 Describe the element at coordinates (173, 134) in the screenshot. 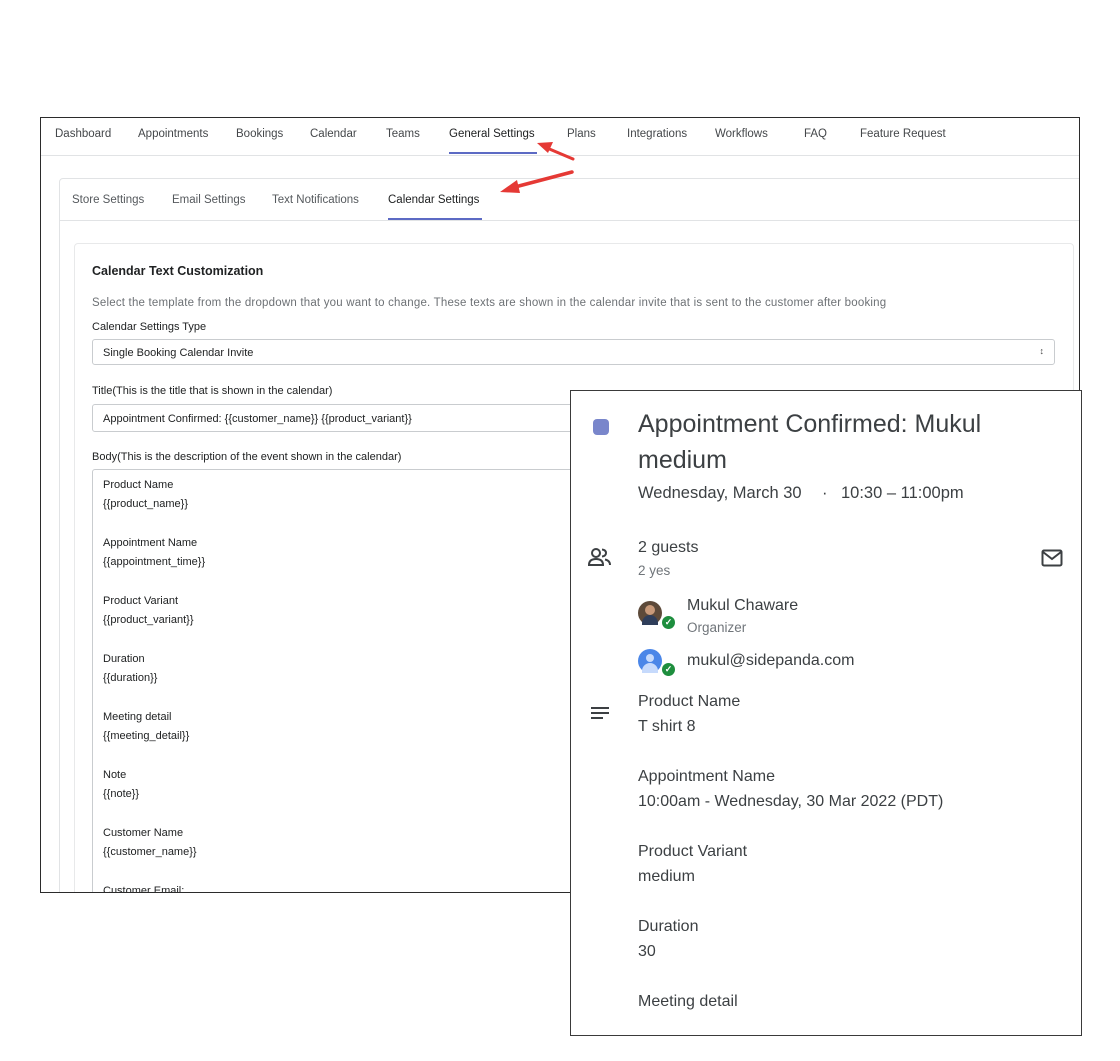

I see `tab-appointments: Appointments` at that location.